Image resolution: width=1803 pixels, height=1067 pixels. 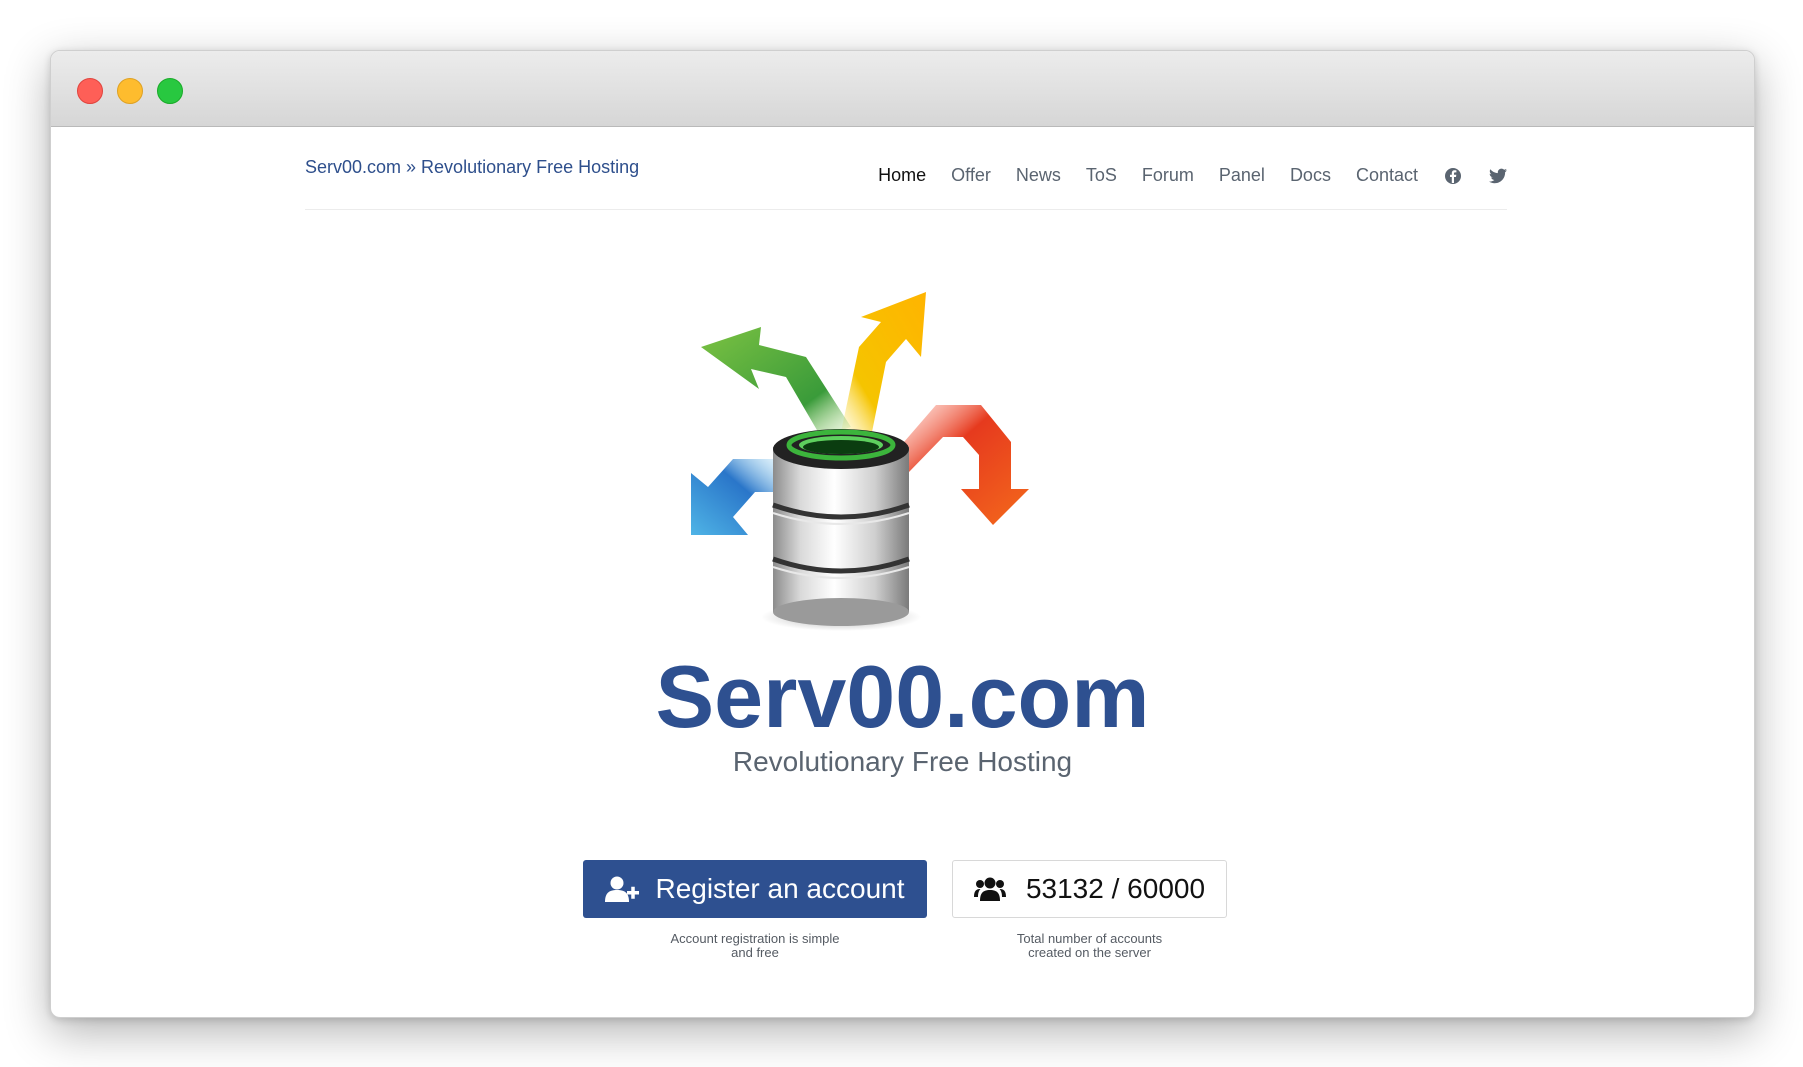 I want to click on facebook-icon, so click(x=1453, y=176).